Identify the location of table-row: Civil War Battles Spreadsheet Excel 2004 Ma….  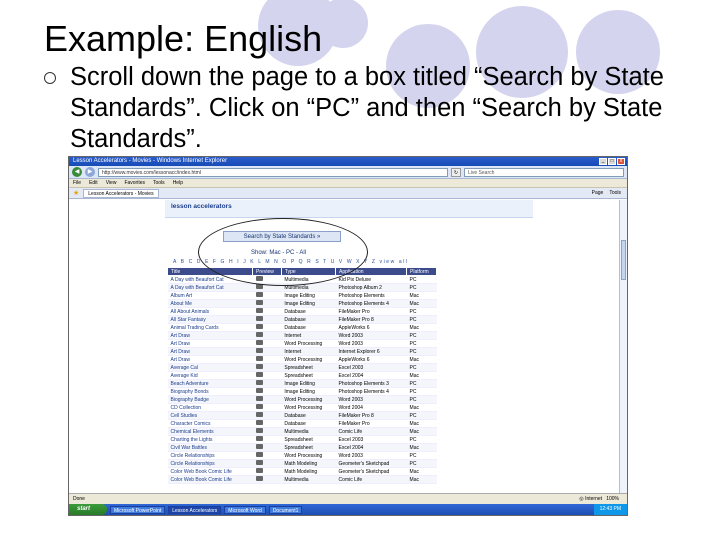
(302, 447).